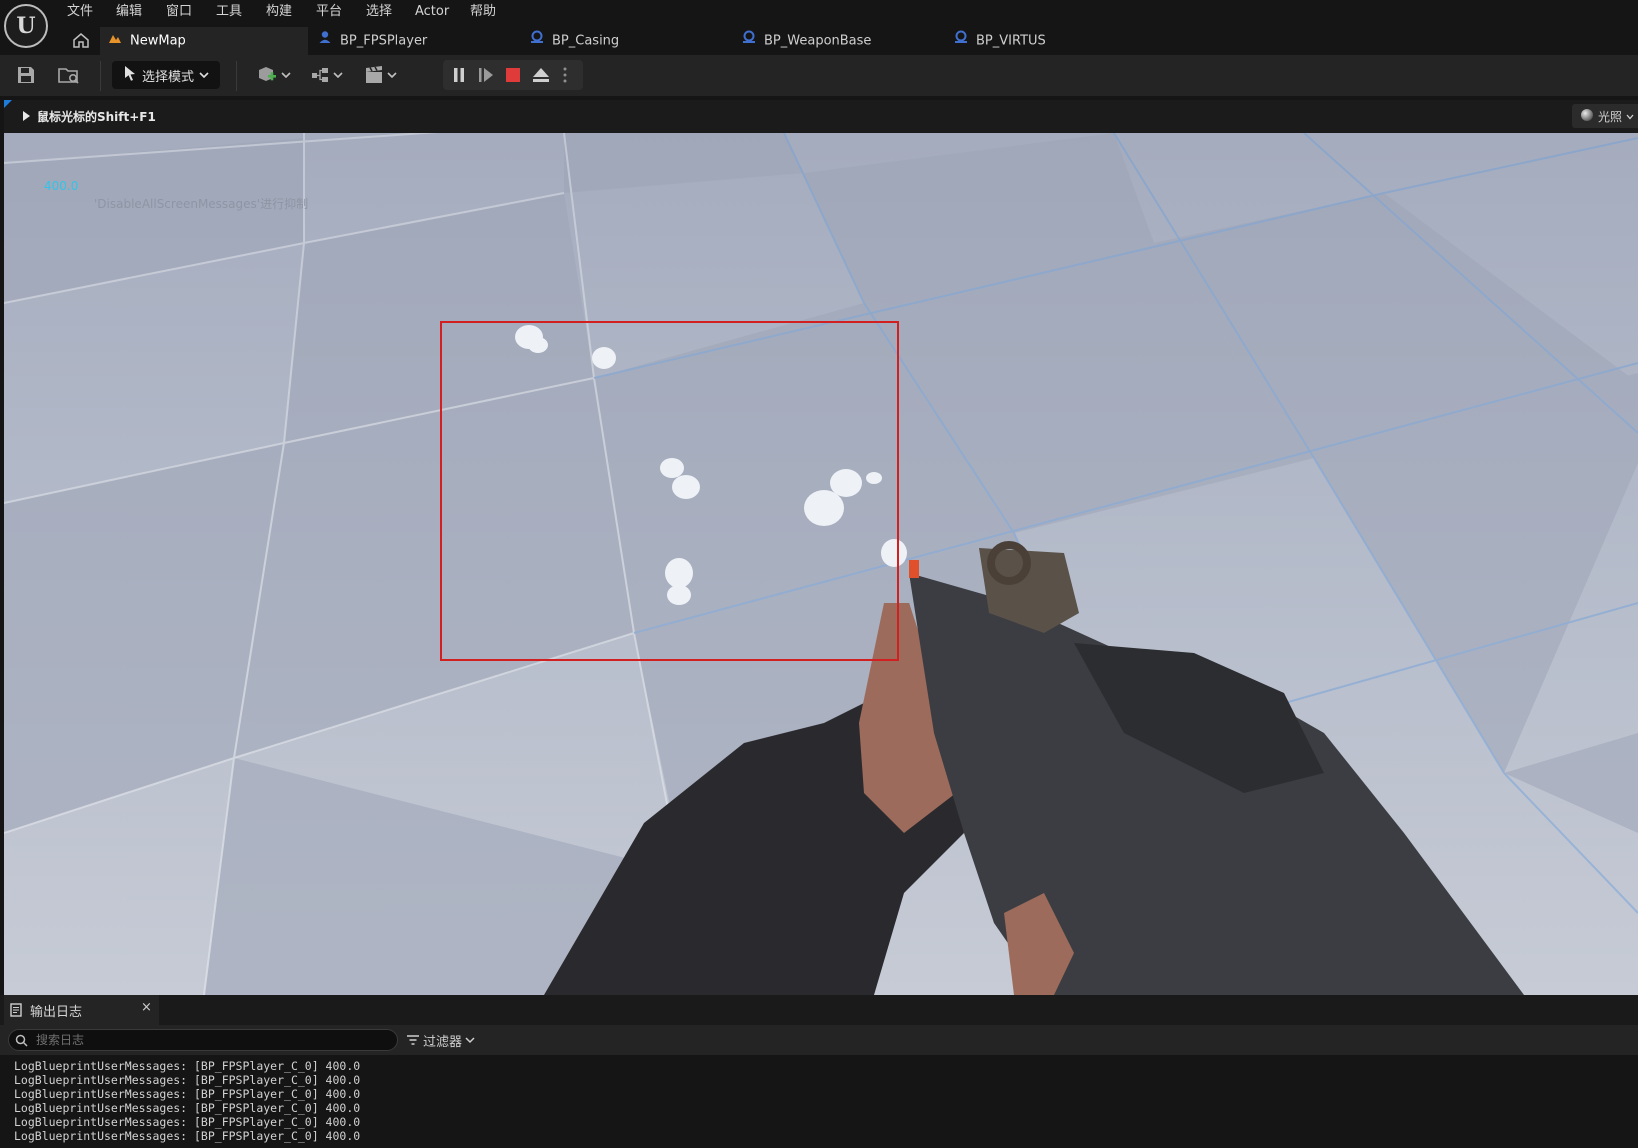 The image size is (1638, 1148). What do you see at coordinates (541, 75) in the screenshot?
I see `eject-icon` at bounding box center [541, 75].